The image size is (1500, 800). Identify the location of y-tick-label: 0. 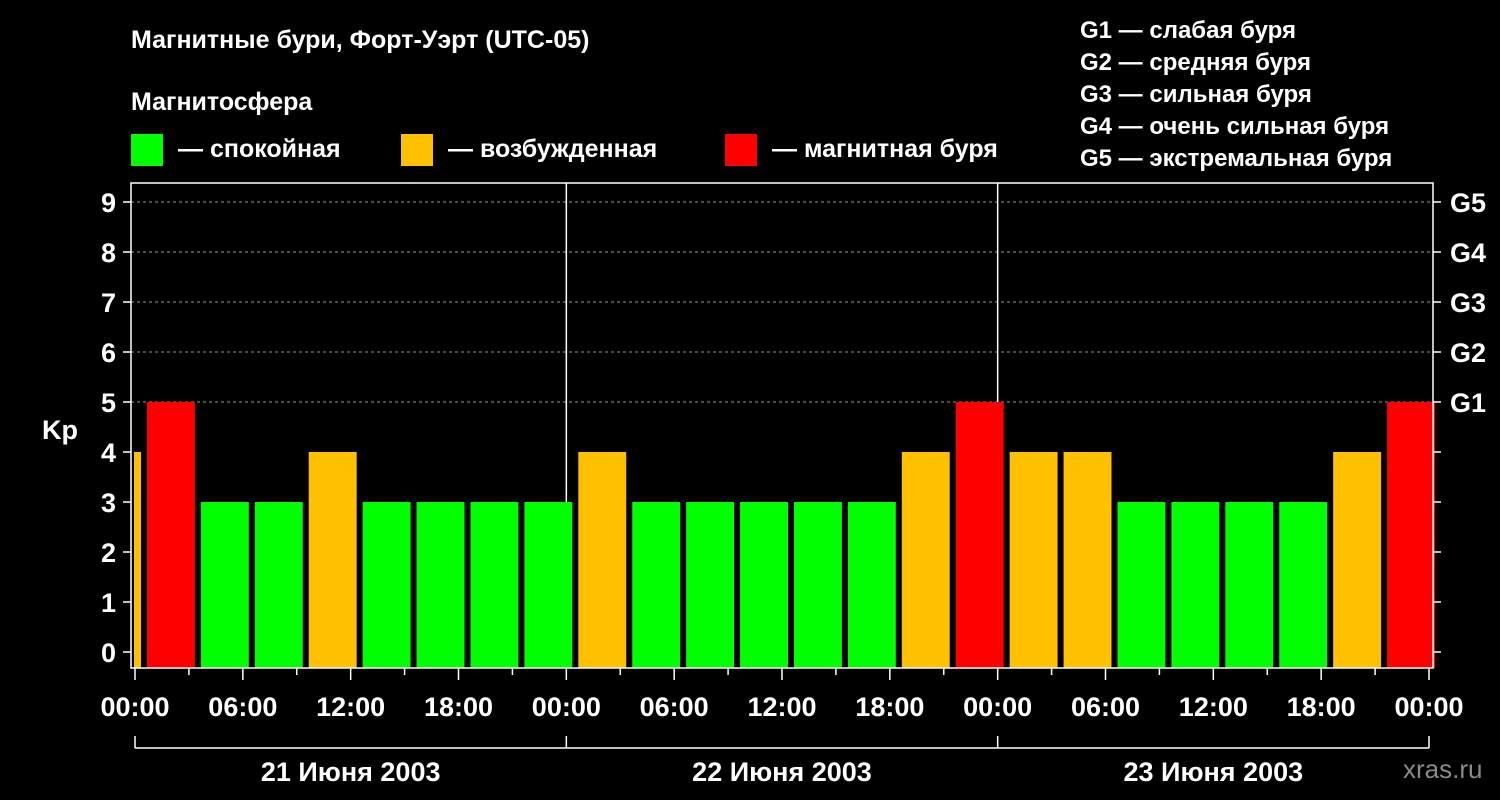
(108, 653).